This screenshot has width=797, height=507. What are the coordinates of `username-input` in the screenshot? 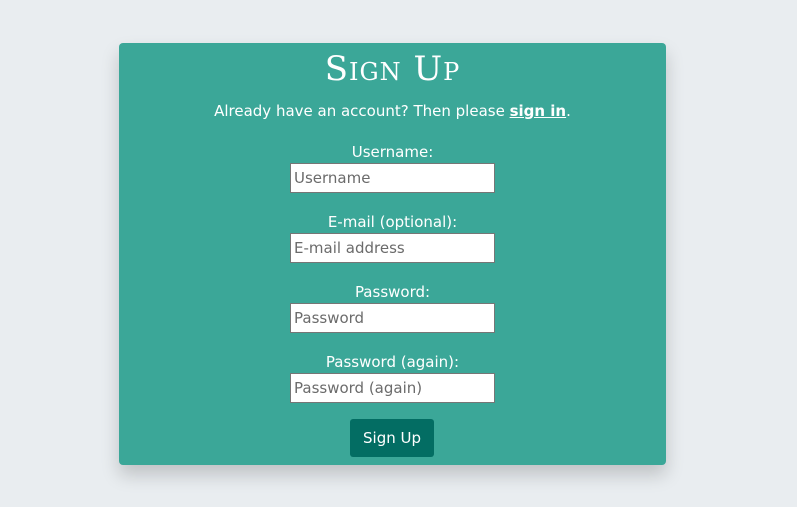 It's located at (392, 178).